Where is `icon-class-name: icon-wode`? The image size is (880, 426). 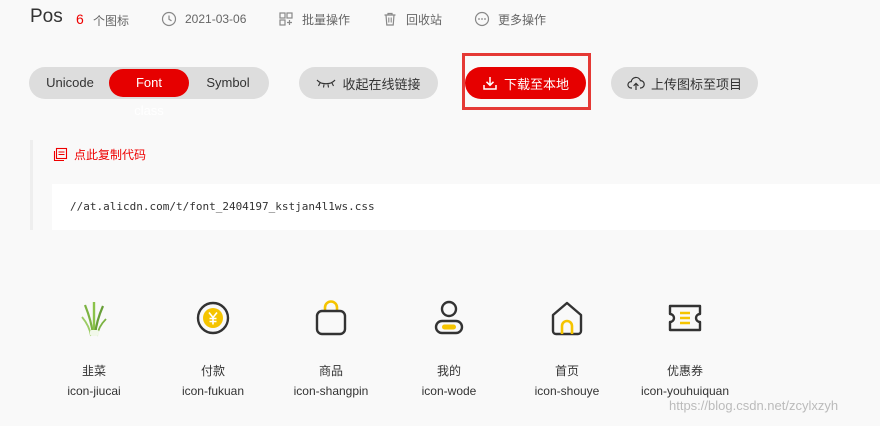 icon-class-name: icon-wode is located at coordinates (449, 391).